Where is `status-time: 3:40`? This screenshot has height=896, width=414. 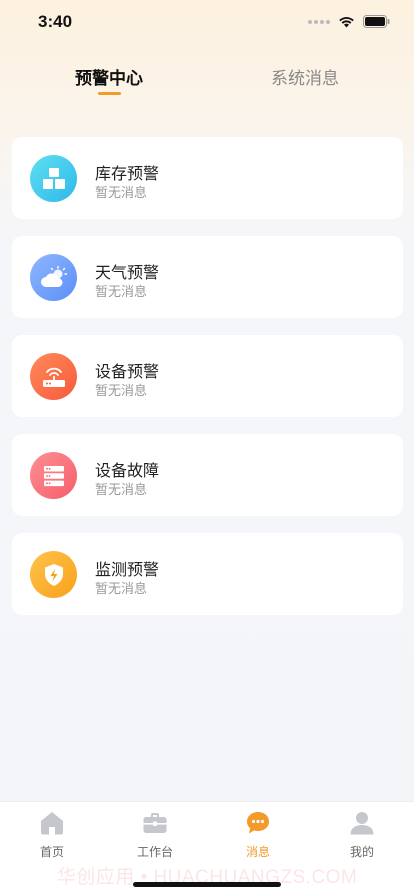
status-time: 3:40 is located at coordinates (55, 21).